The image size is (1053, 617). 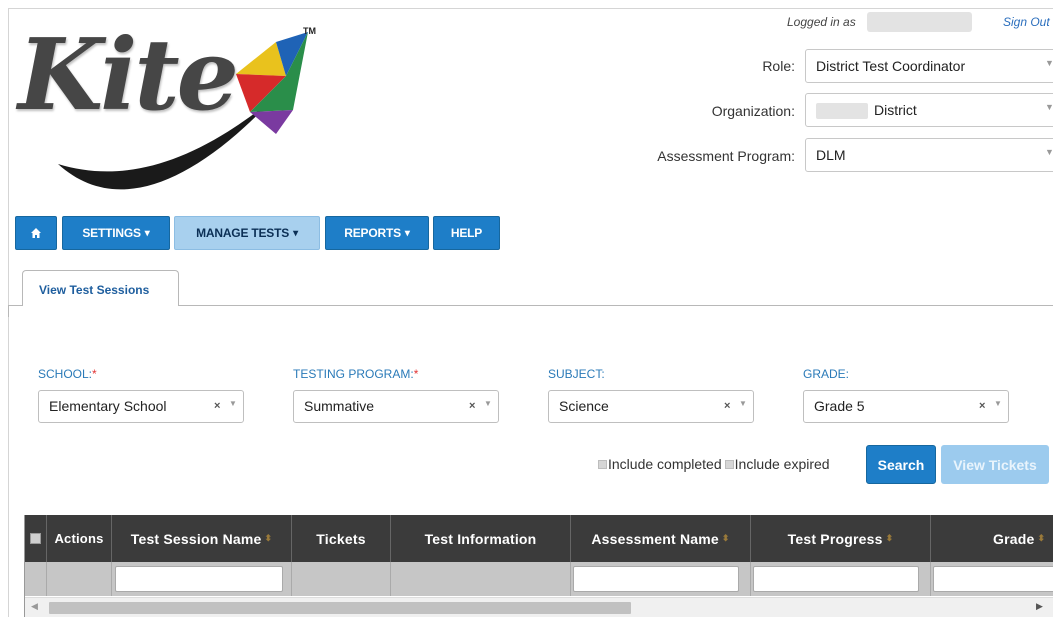 I want to click on nav-settings-label: SETTINGS, so click(x=111, y=233).